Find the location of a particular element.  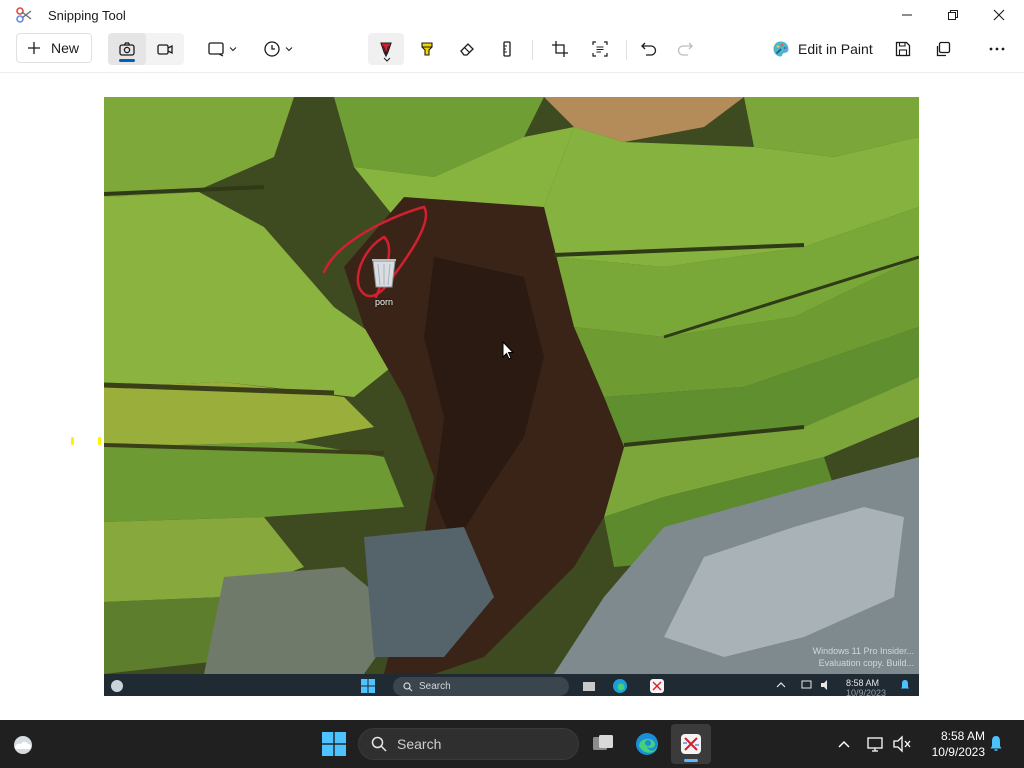

capture-mode-toggle is located at coordinates (146, 49).